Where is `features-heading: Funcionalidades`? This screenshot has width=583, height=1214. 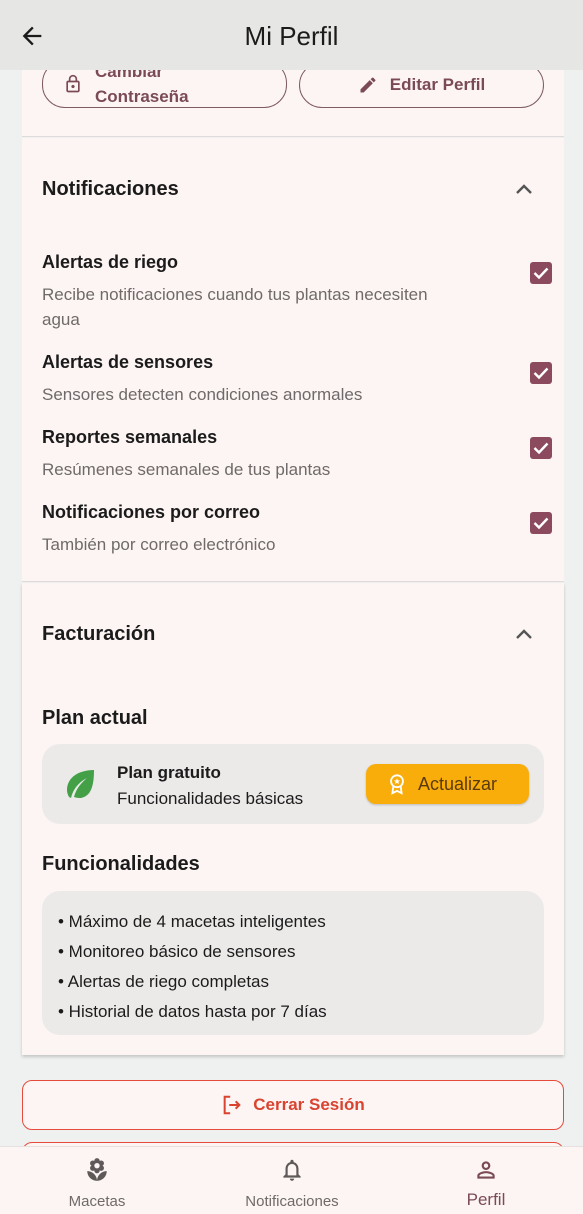
features-heading: Funcionalidades is located at coordinates (121, 864).